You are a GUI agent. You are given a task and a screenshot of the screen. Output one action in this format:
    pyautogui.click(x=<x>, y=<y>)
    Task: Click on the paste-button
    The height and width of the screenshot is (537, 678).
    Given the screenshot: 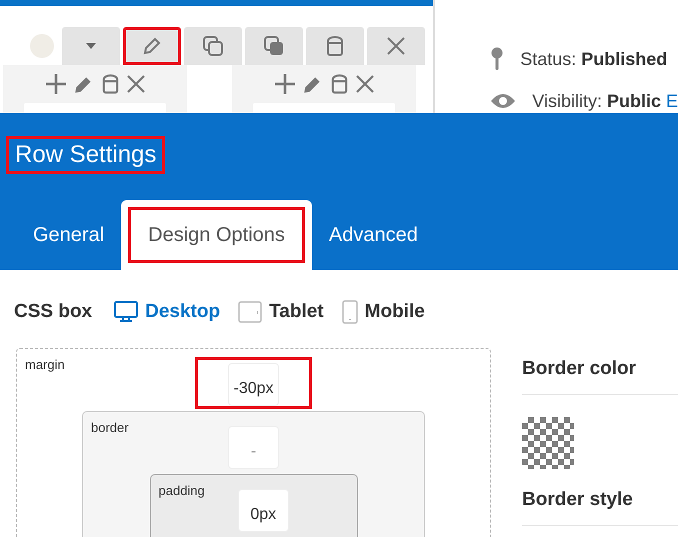 What is the action you would take?
    pyautogui.click(x=335, y=46)
    